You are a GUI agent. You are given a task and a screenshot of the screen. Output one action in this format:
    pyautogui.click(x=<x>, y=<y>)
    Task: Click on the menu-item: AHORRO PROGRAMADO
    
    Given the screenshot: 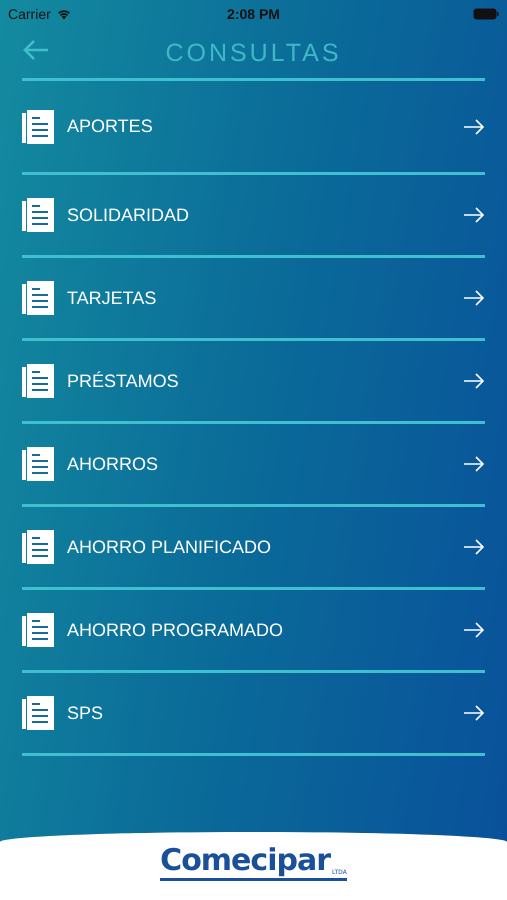 What is the action you would take?
    pyautogui.click(x=253, y=631)
    